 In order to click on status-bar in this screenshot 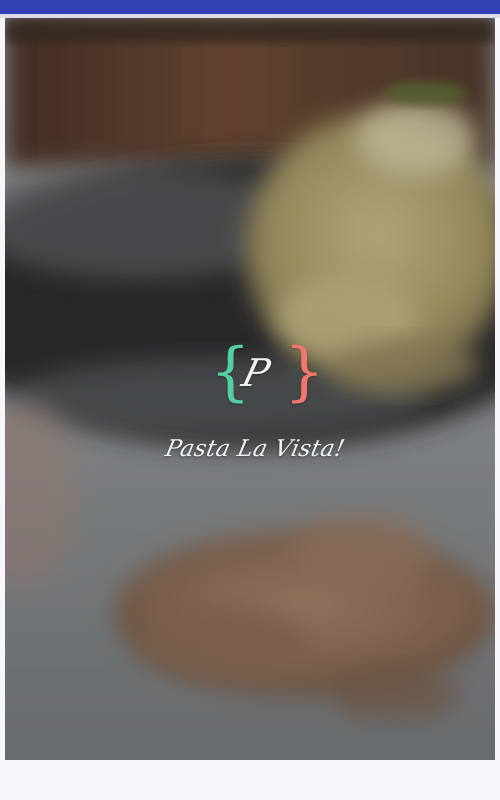, I will do `click(250, 7)`.